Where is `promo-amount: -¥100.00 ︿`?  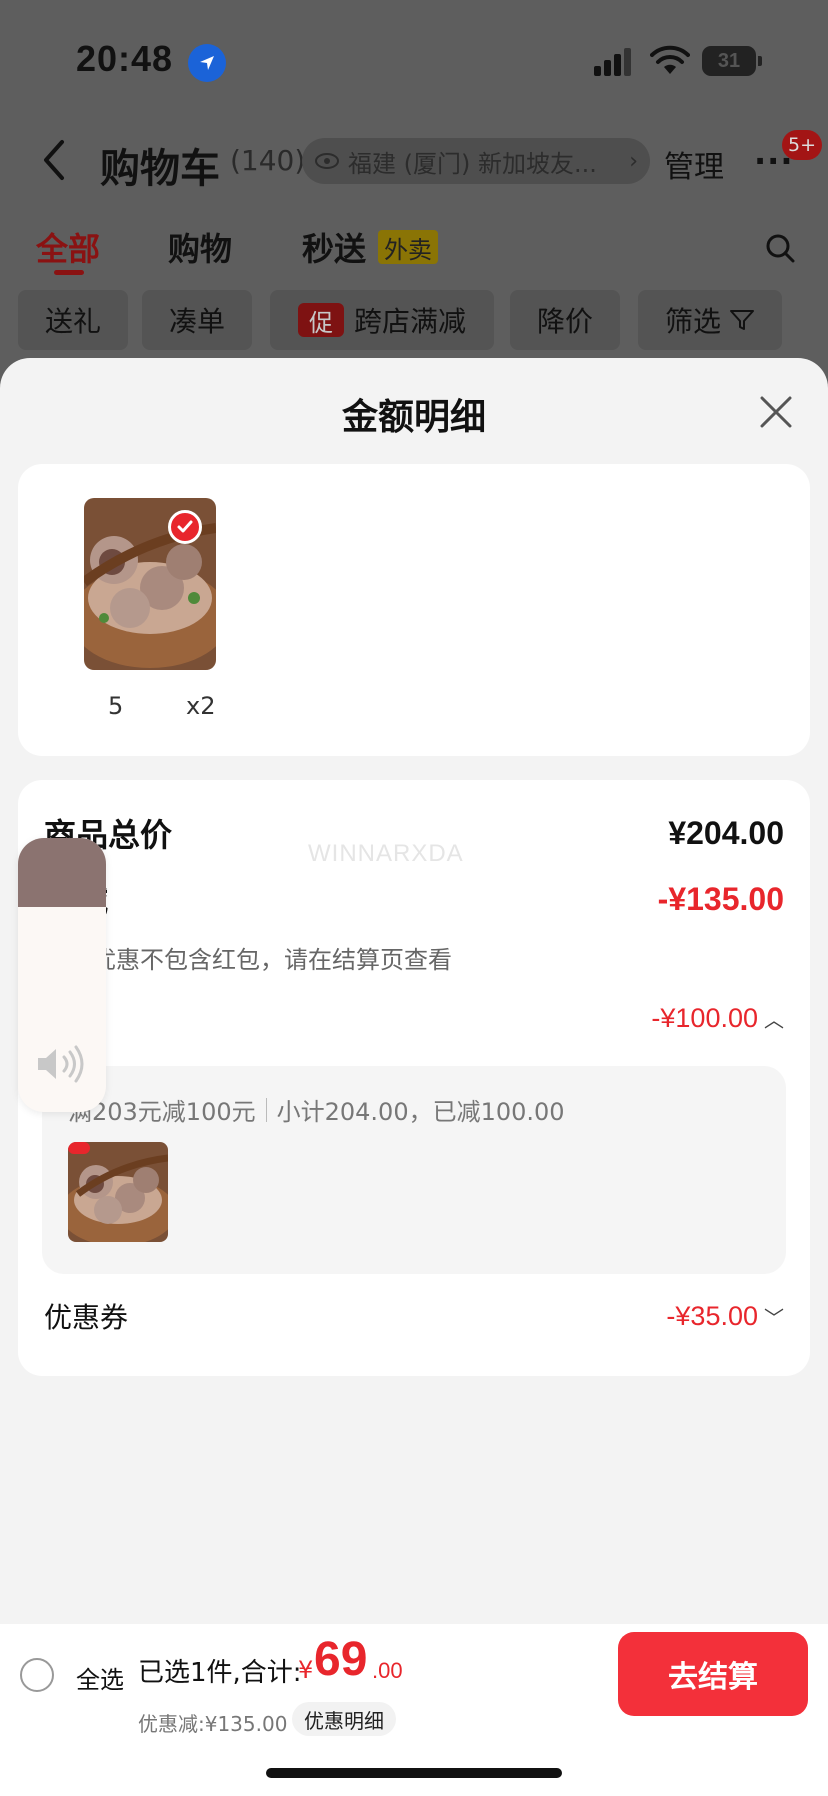
promo-amount: -¥100.00 ︿ is located at coordinates (717, 1018).